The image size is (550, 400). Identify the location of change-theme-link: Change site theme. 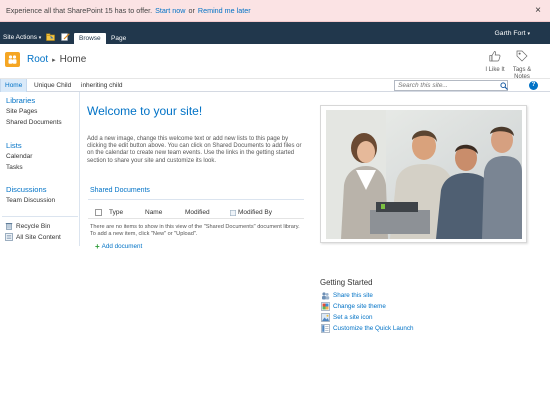
(353, 306).